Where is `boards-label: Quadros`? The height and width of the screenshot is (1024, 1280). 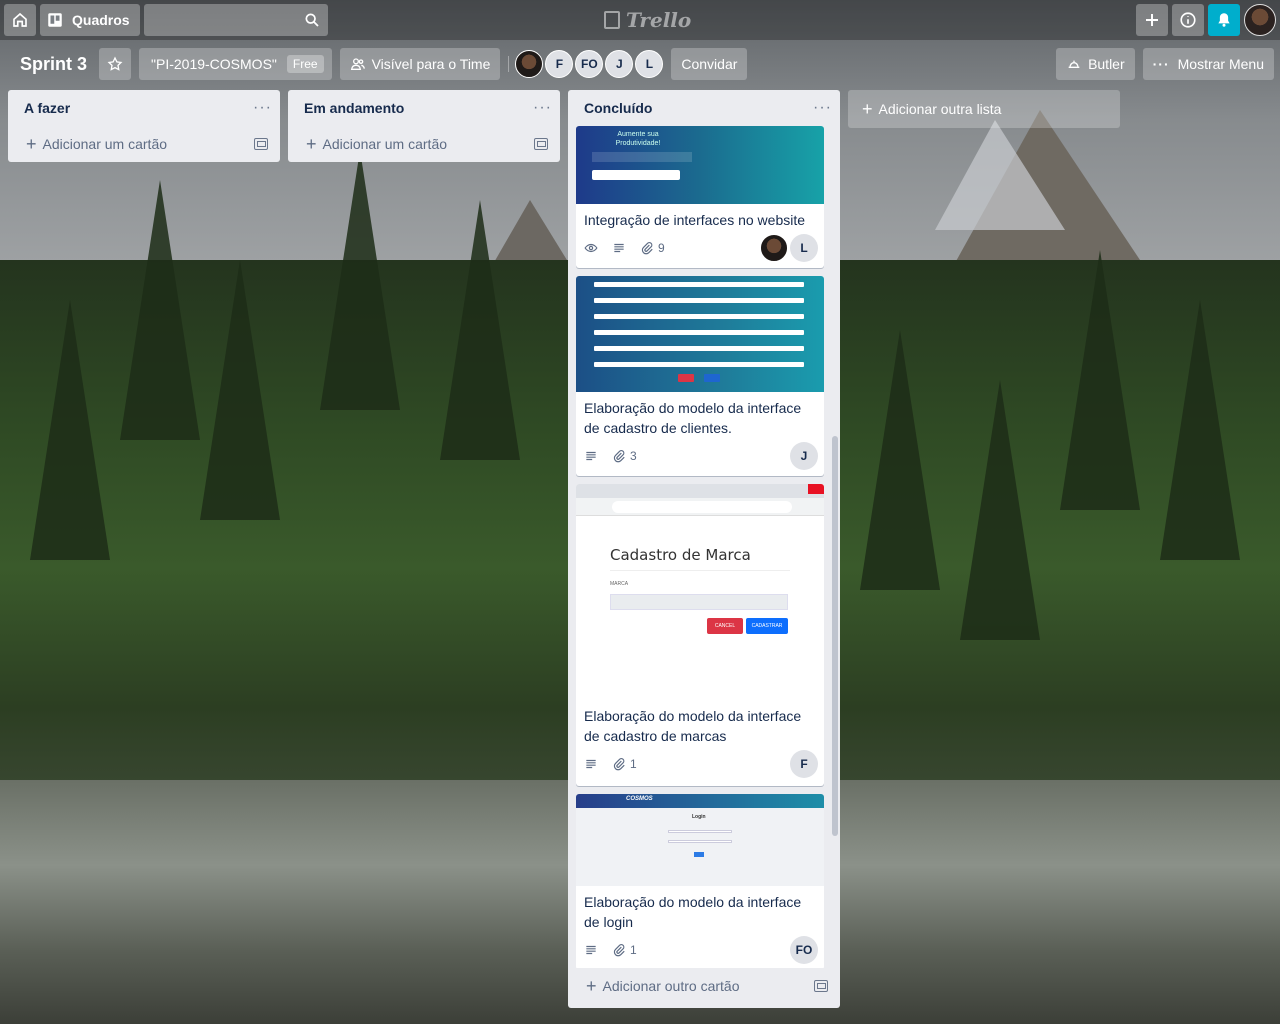 boards-label: Quadros is located at coordinates (101, 20).